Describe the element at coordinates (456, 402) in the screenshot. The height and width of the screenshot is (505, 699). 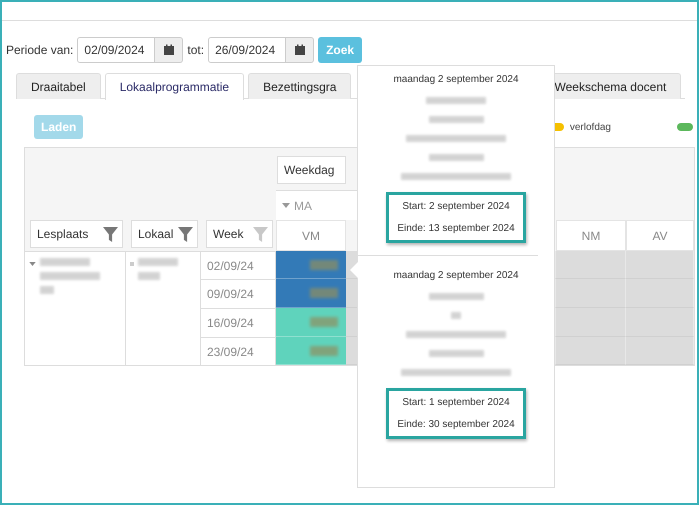
I see `start-date: Start: 1 september 2024` at that location.